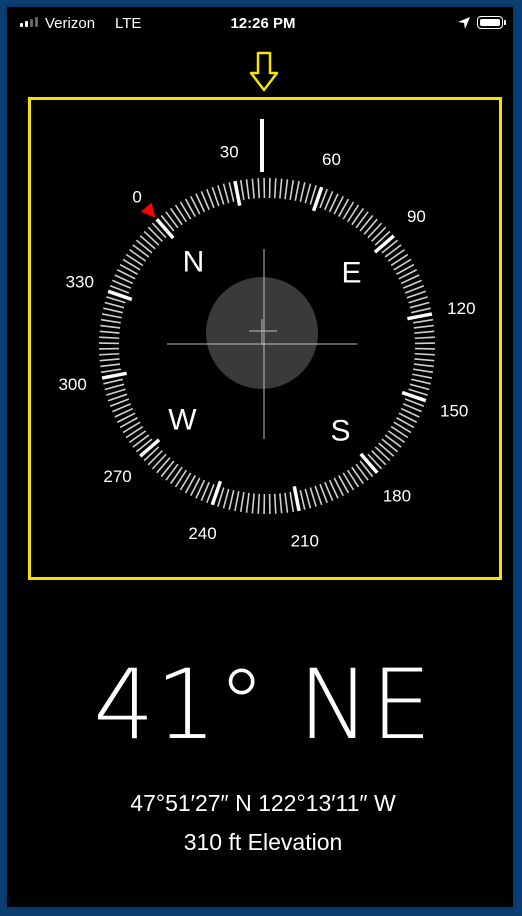 Image resolution: width=522 pixels, height=916 pixels. What do you see at coordinates (72, 384) in the screenshot?
I see `bezel-number: 300` at bounding box center [72, 384].